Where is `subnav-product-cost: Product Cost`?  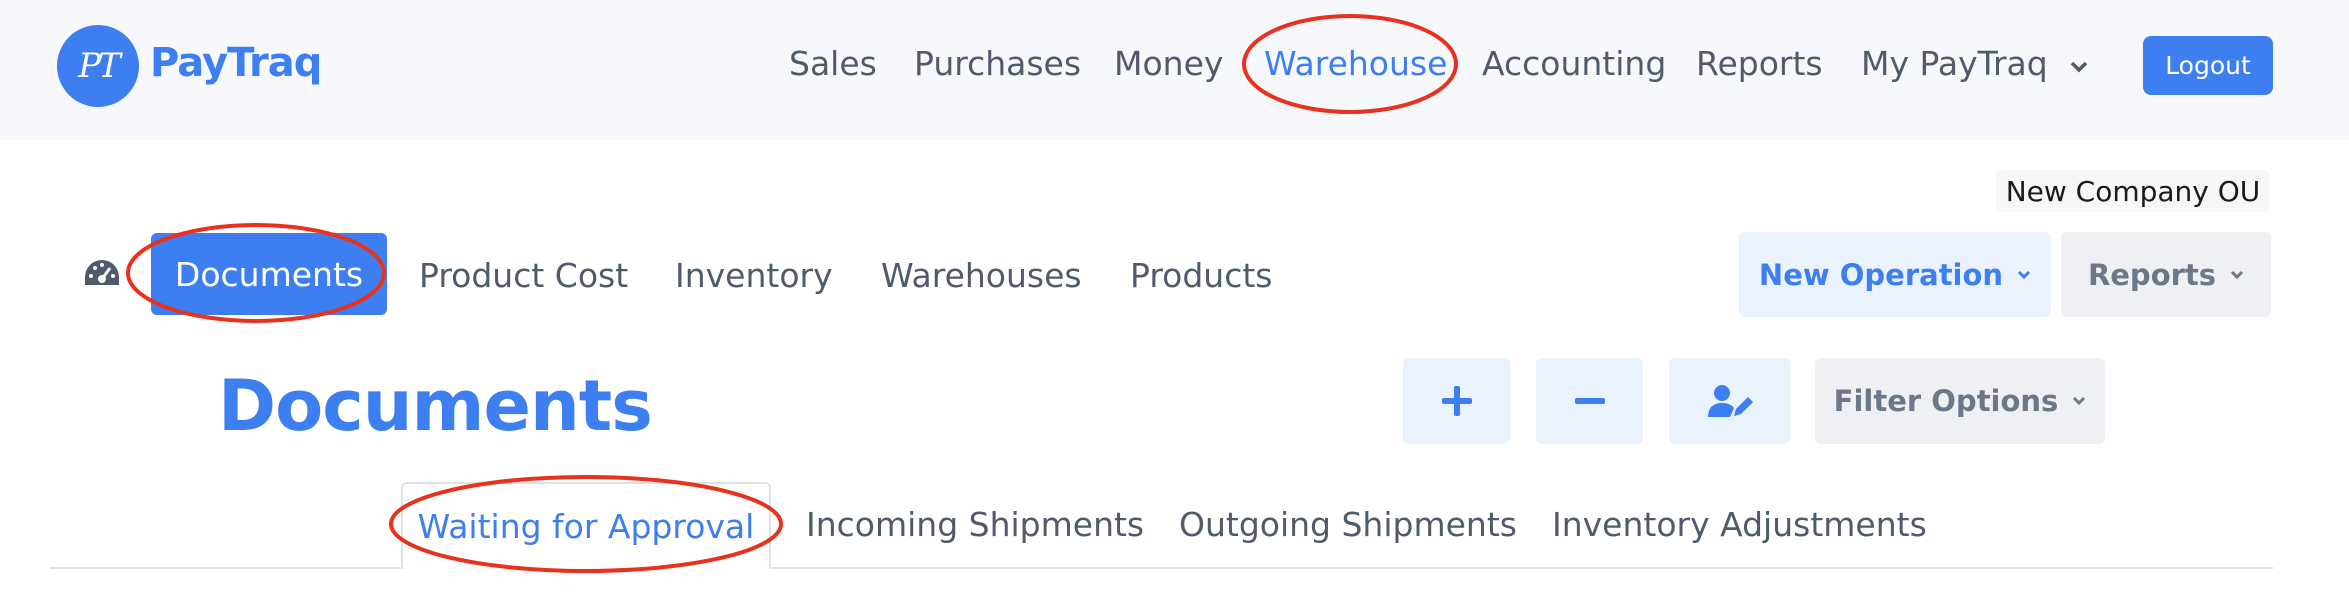
subnav-product-cost: Product Cost is located at coordinates (523, 275).